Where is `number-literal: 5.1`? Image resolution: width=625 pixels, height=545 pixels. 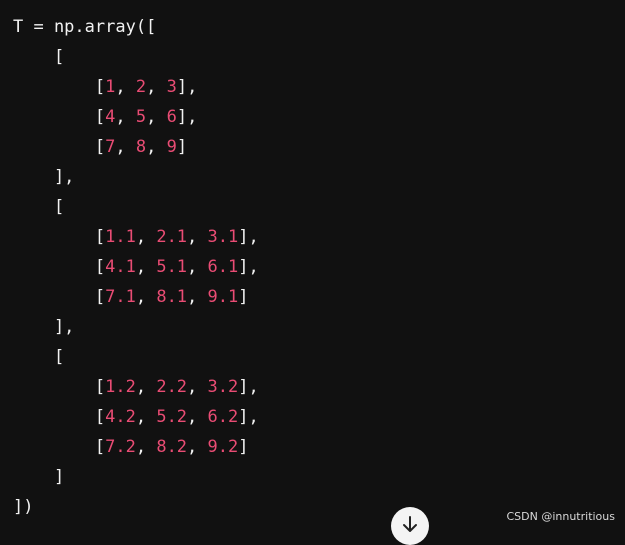 number-literal: 5.1 is located at coordinates (172, 267).